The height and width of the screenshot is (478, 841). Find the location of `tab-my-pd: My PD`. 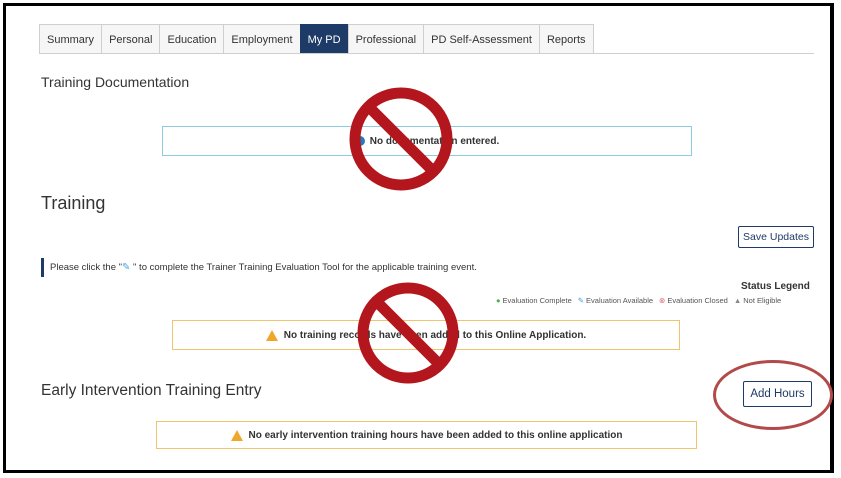

tab-my-pd: My PD is located at coordinates (324, 38).